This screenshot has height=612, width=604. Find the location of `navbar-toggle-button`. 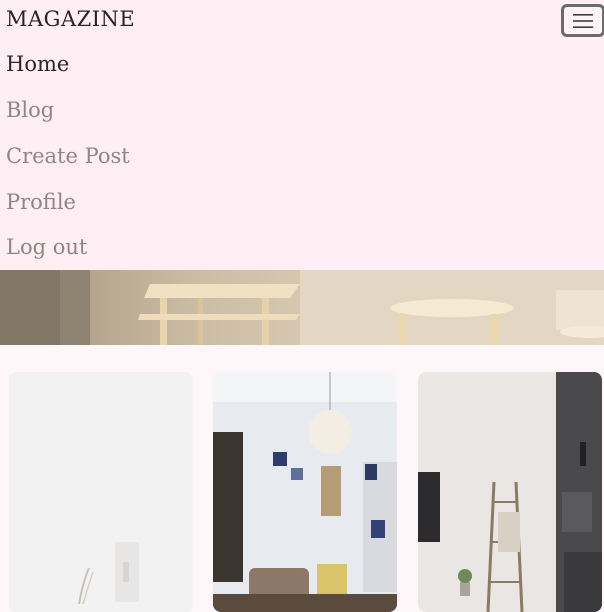

navbar-toggle-button is located at coordinates (582, 20).